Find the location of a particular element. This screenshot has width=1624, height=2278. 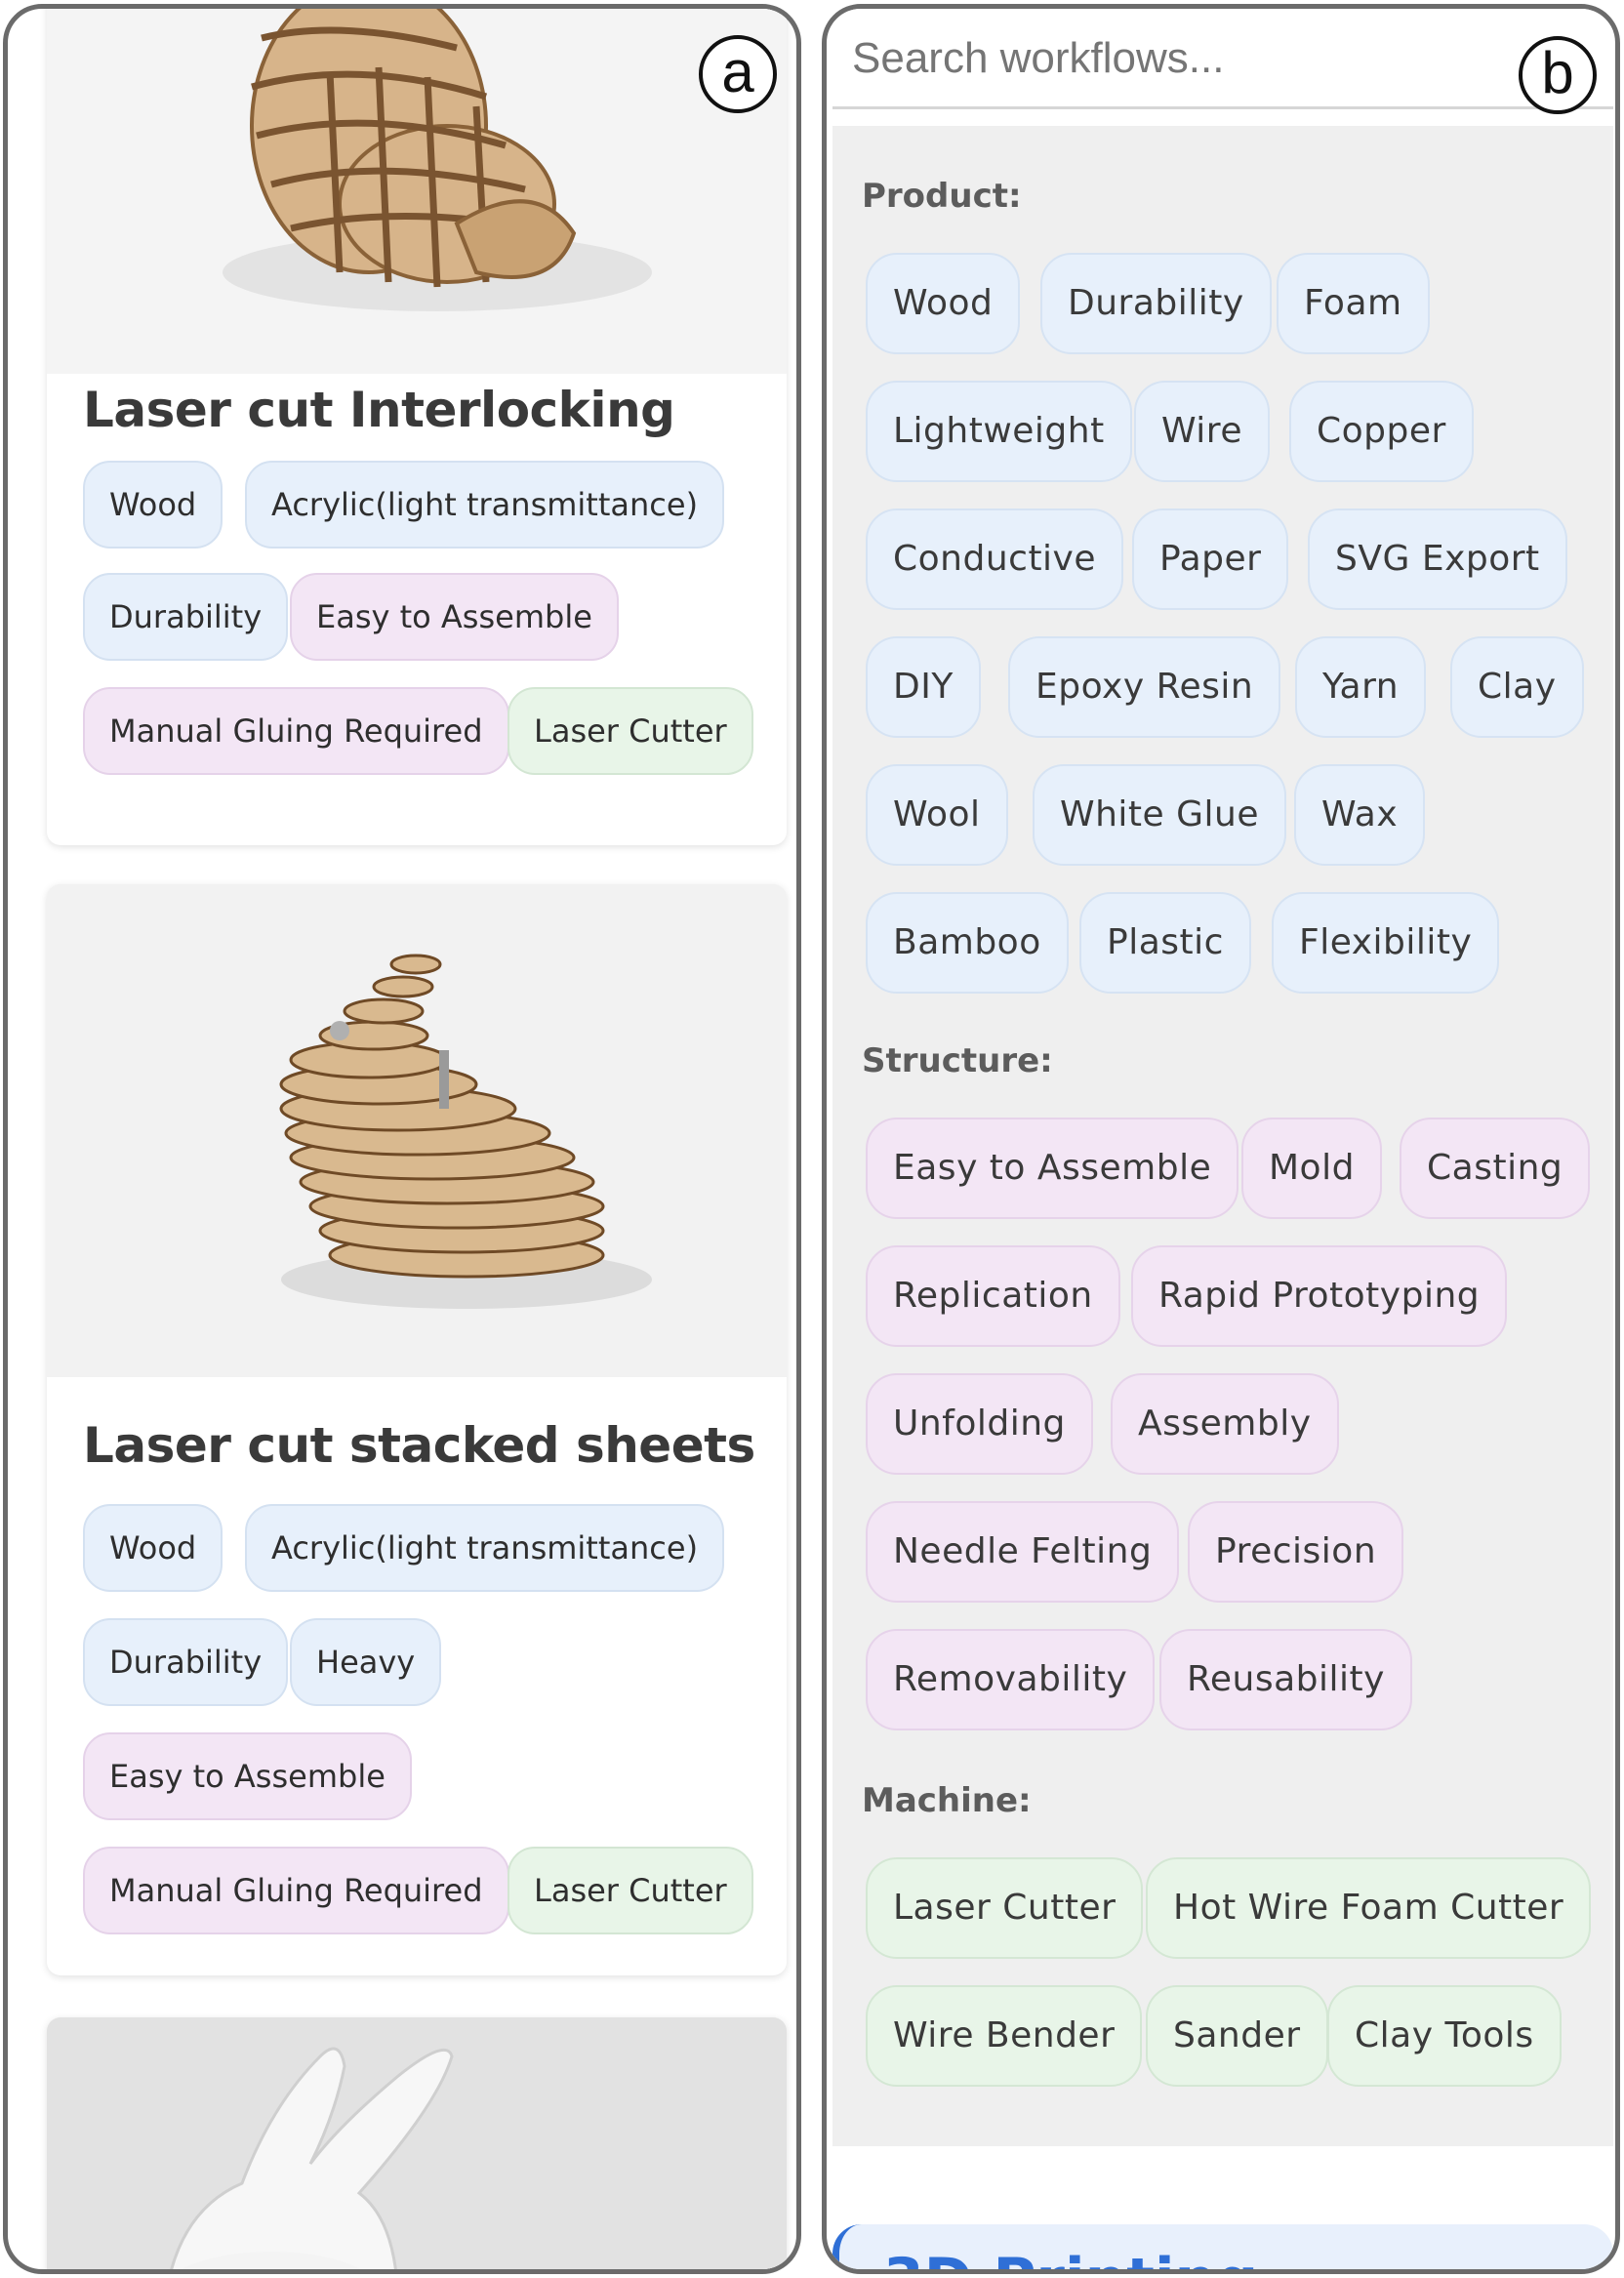

chip-casting: Casting is located at coordinates (1496, 1168).